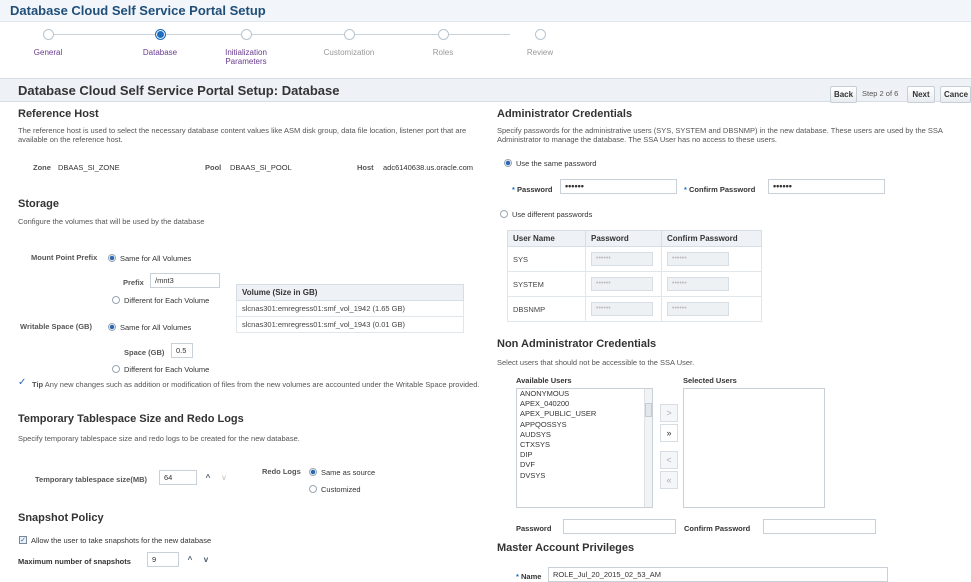  I want to click on scroll-thumb, so click(648, 410).